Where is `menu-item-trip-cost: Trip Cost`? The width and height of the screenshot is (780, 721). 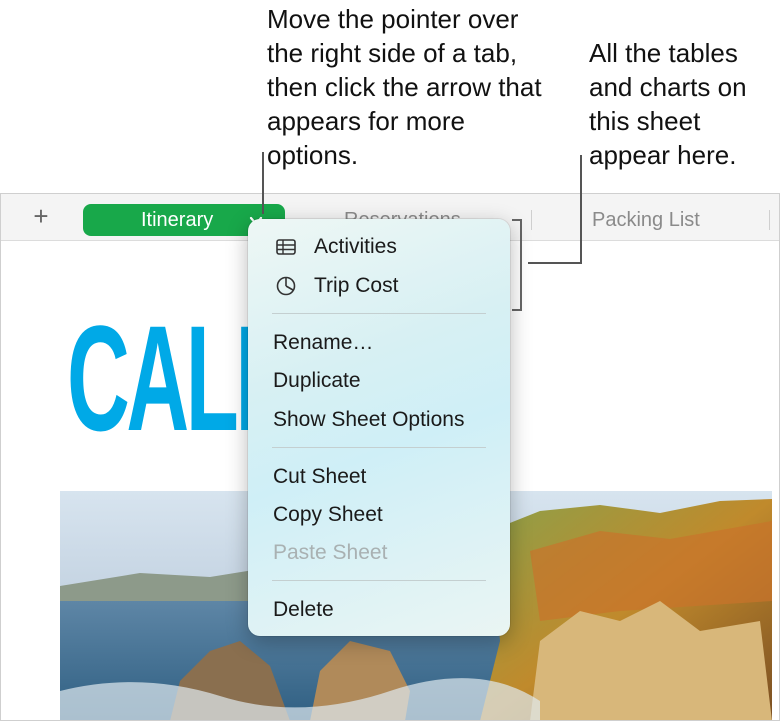
menu-item-trip-cost: Trip Cost is located at coordinates (356, 286).